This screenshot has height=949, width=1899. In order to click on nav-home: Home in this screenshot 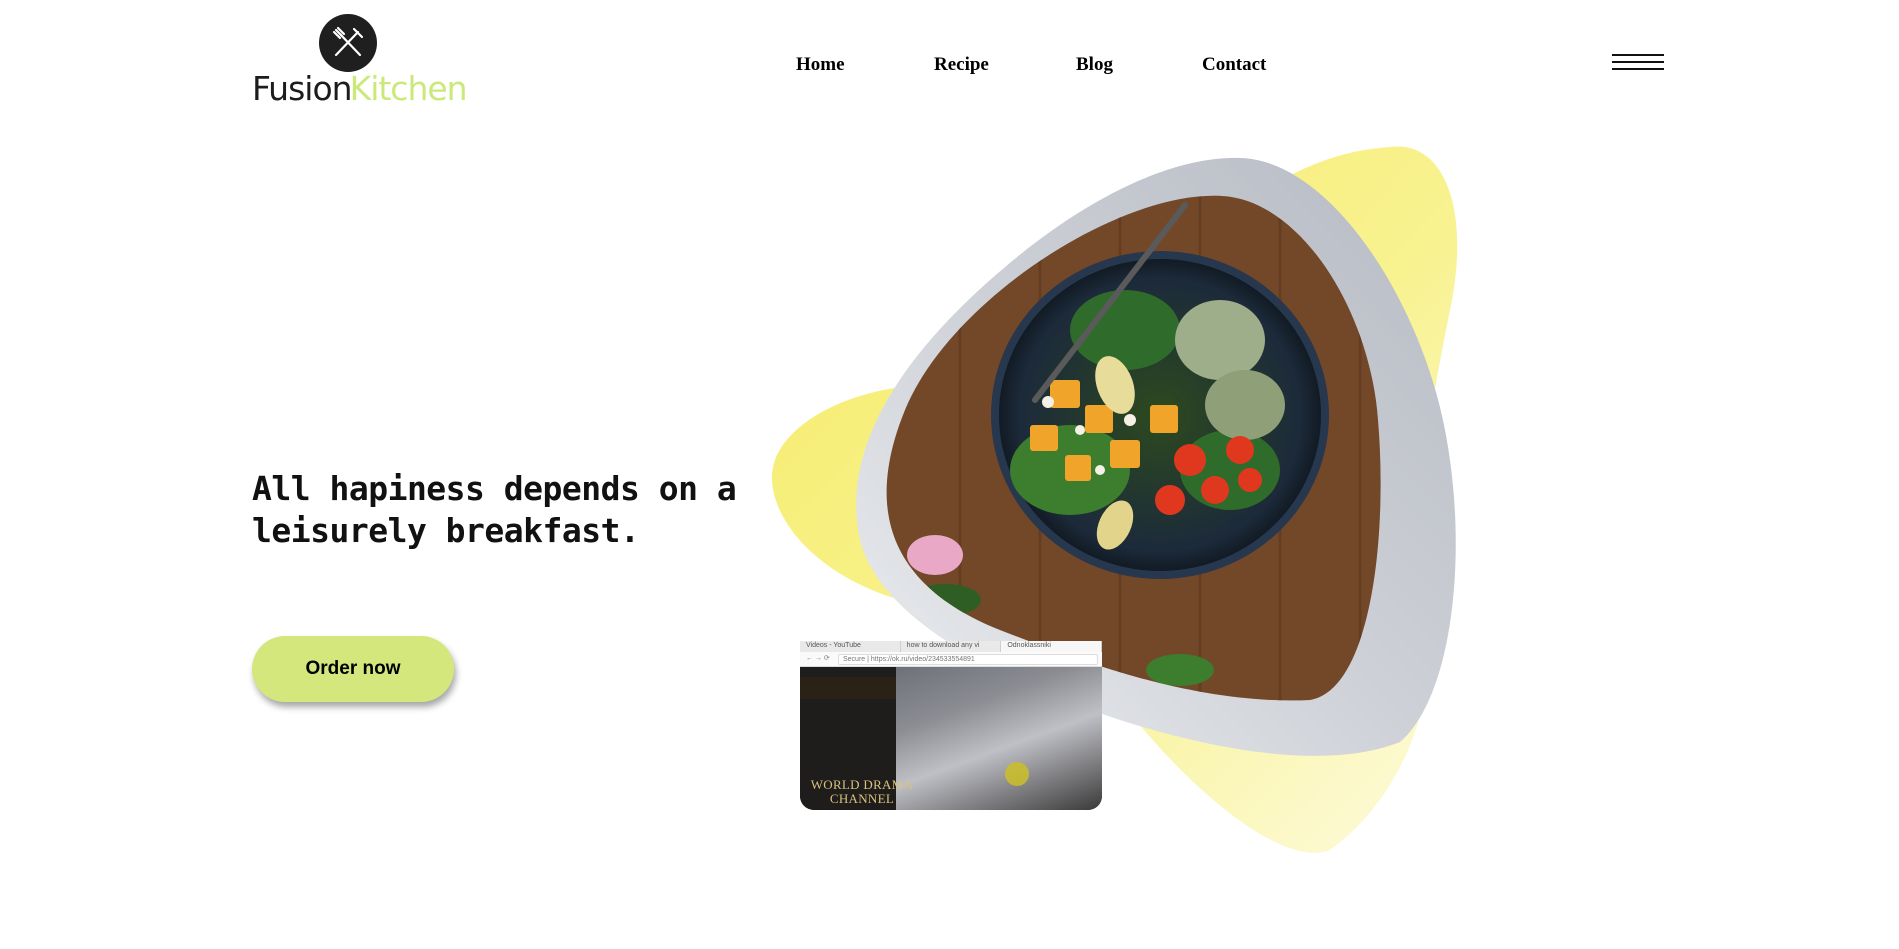, I will do `click(820, 65)`.